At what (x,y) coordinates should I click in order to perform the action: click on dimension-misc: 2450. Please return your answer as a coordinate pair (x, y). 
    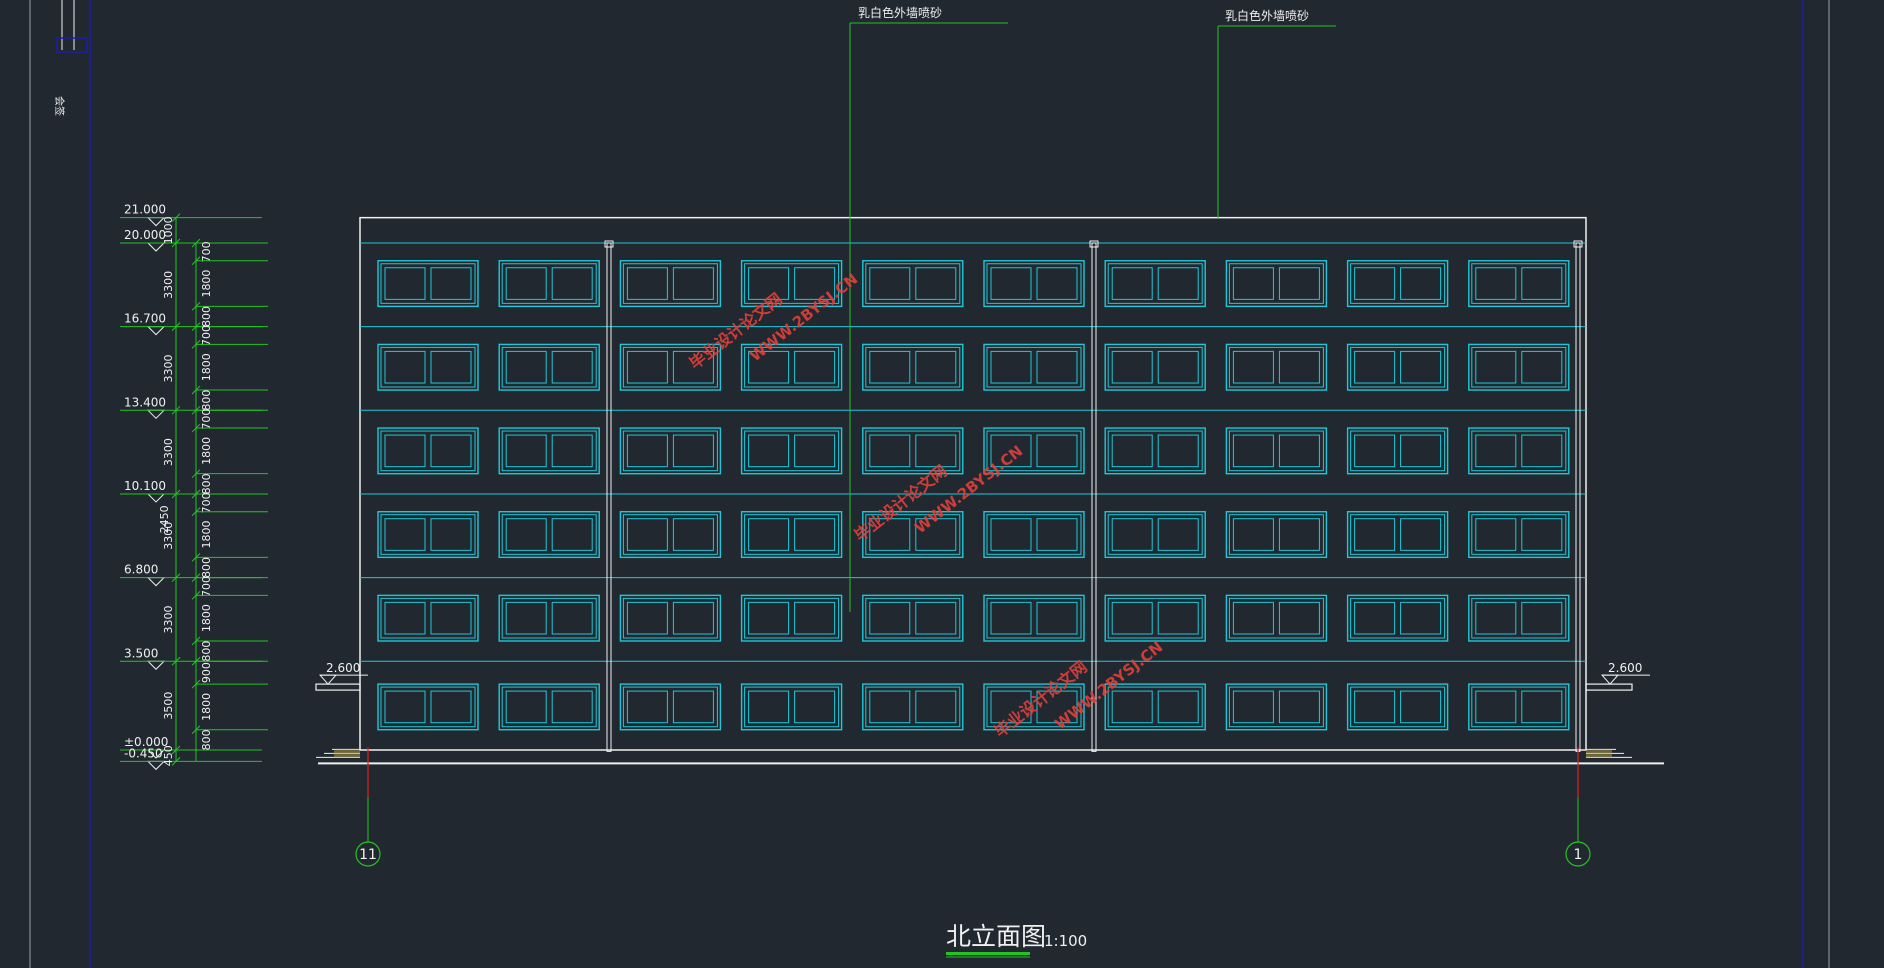
    Looking at the image, I should click on (164, 519).